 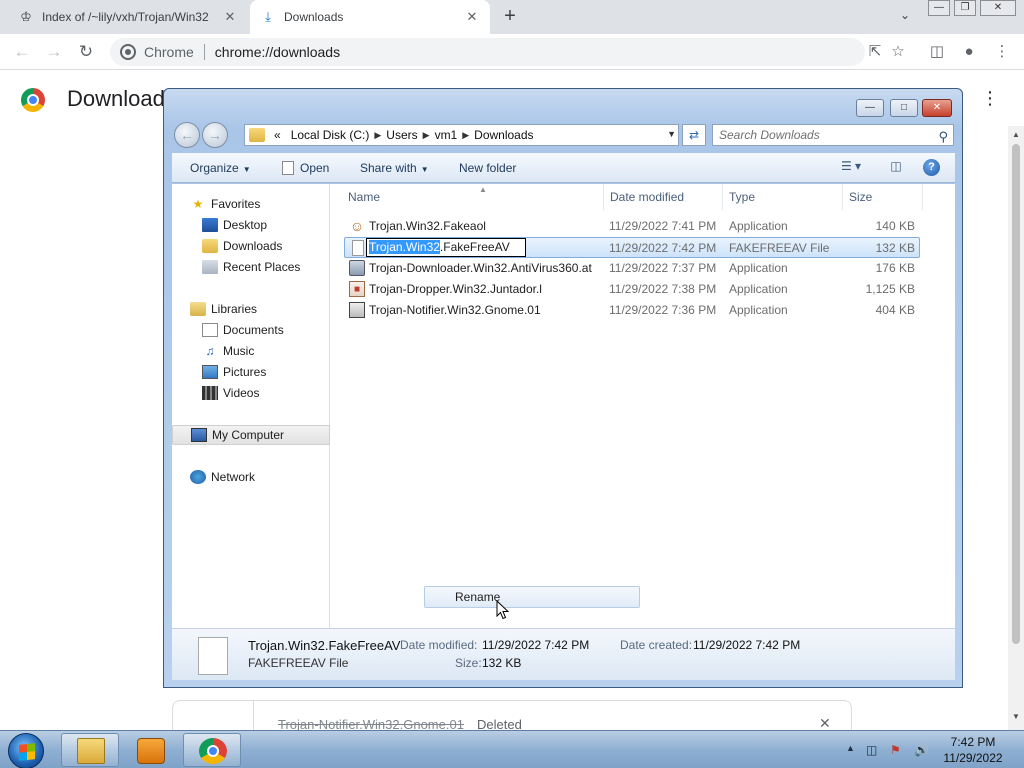 I want to click on details-size: 132 KB, so click(x=502, y=663).